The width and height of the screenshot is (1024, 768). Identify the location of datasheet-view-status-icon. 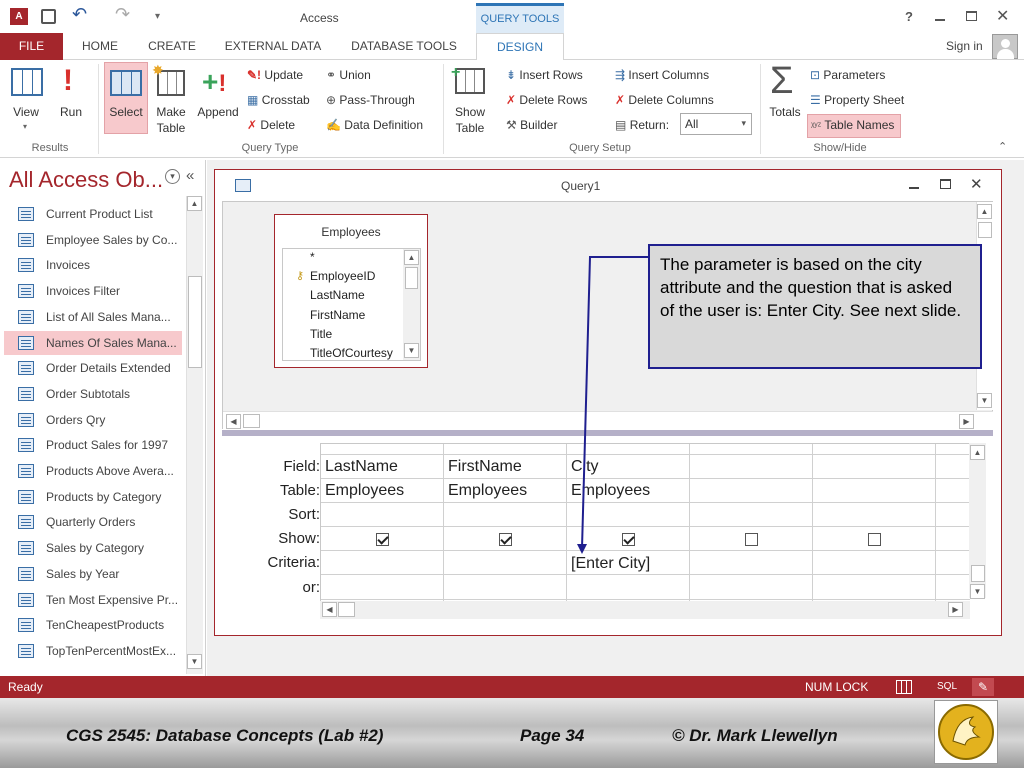
(904, 687).